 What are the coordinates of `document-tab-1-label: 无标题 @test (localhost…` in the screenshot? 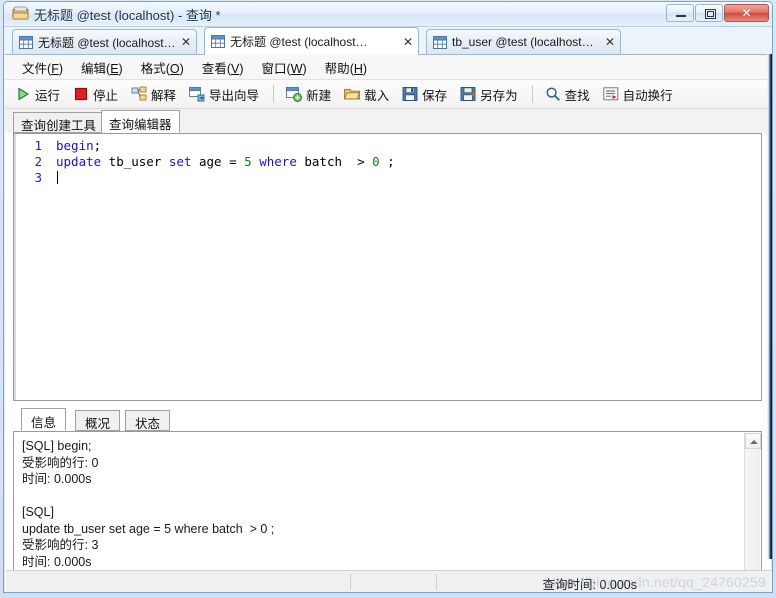 It's located at (106, 42).